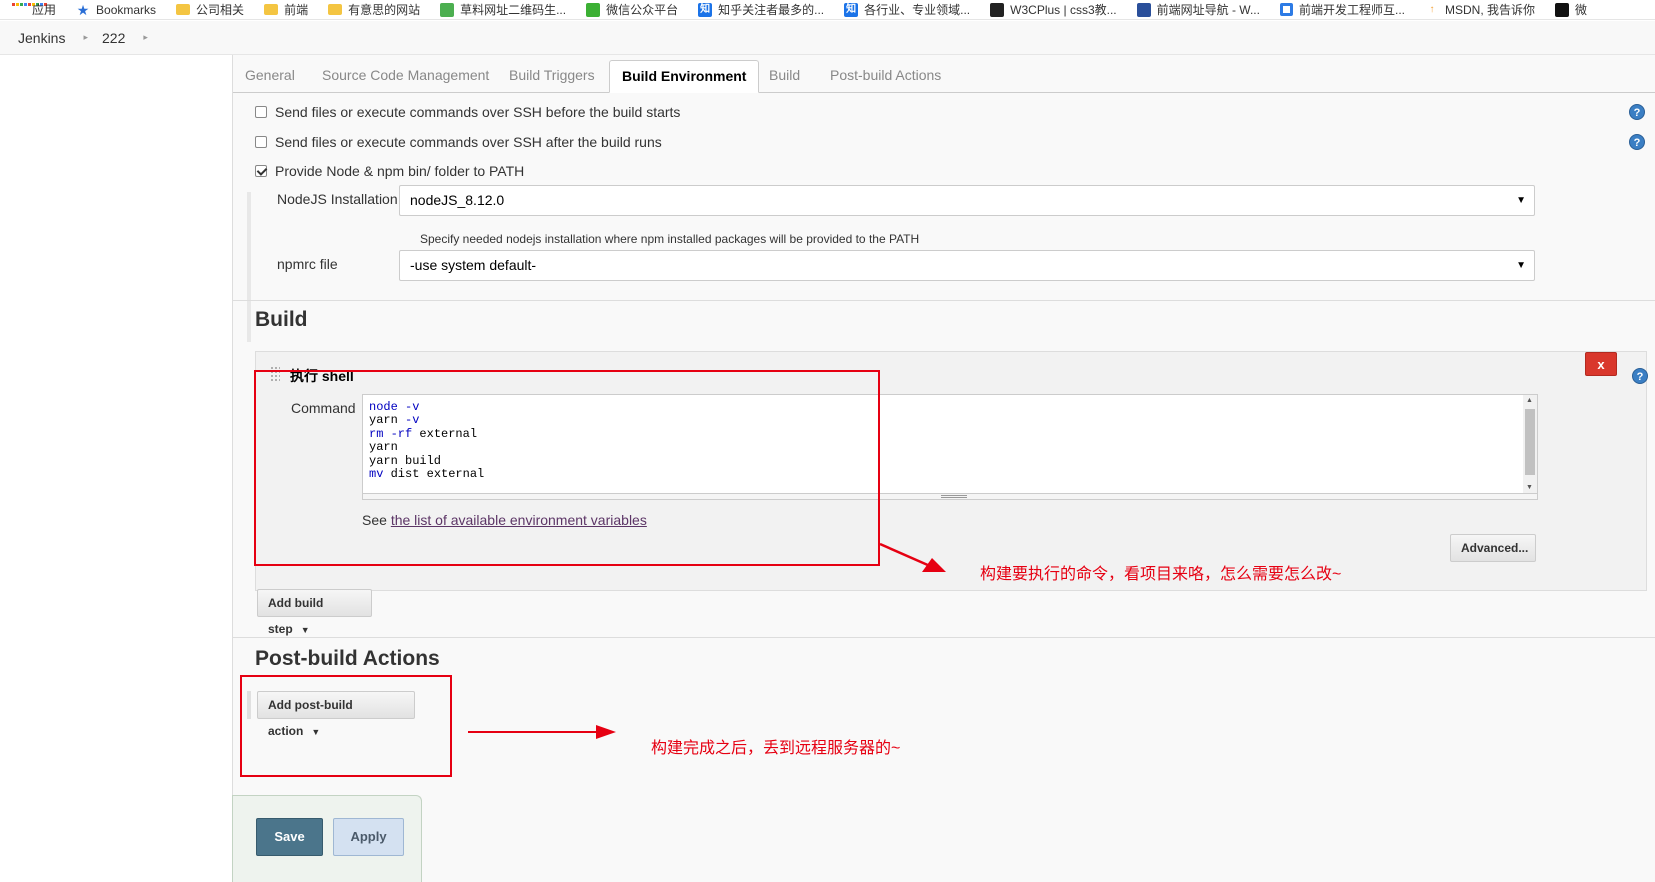  I want to click on bookmark-label: 前端, so click(296, 10).